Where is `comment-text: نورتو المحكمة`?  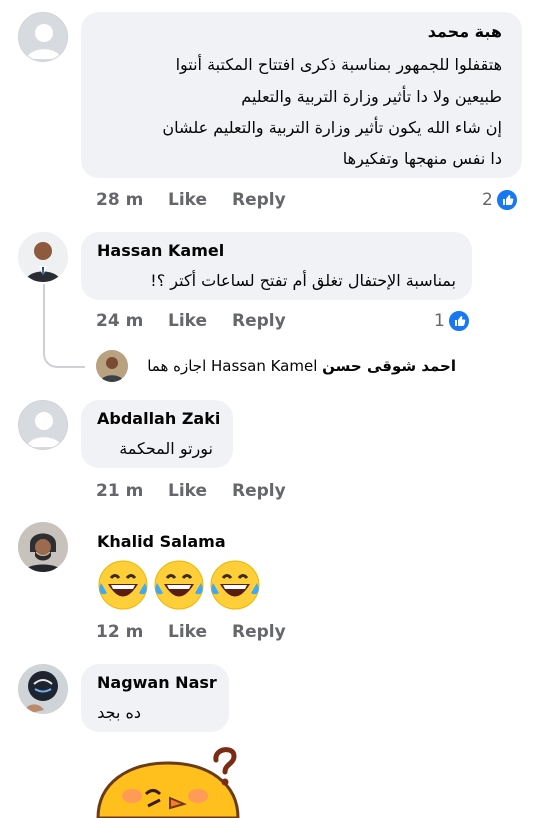 comment-text: نورتو المحكمة is located at coordinates (166, 448).